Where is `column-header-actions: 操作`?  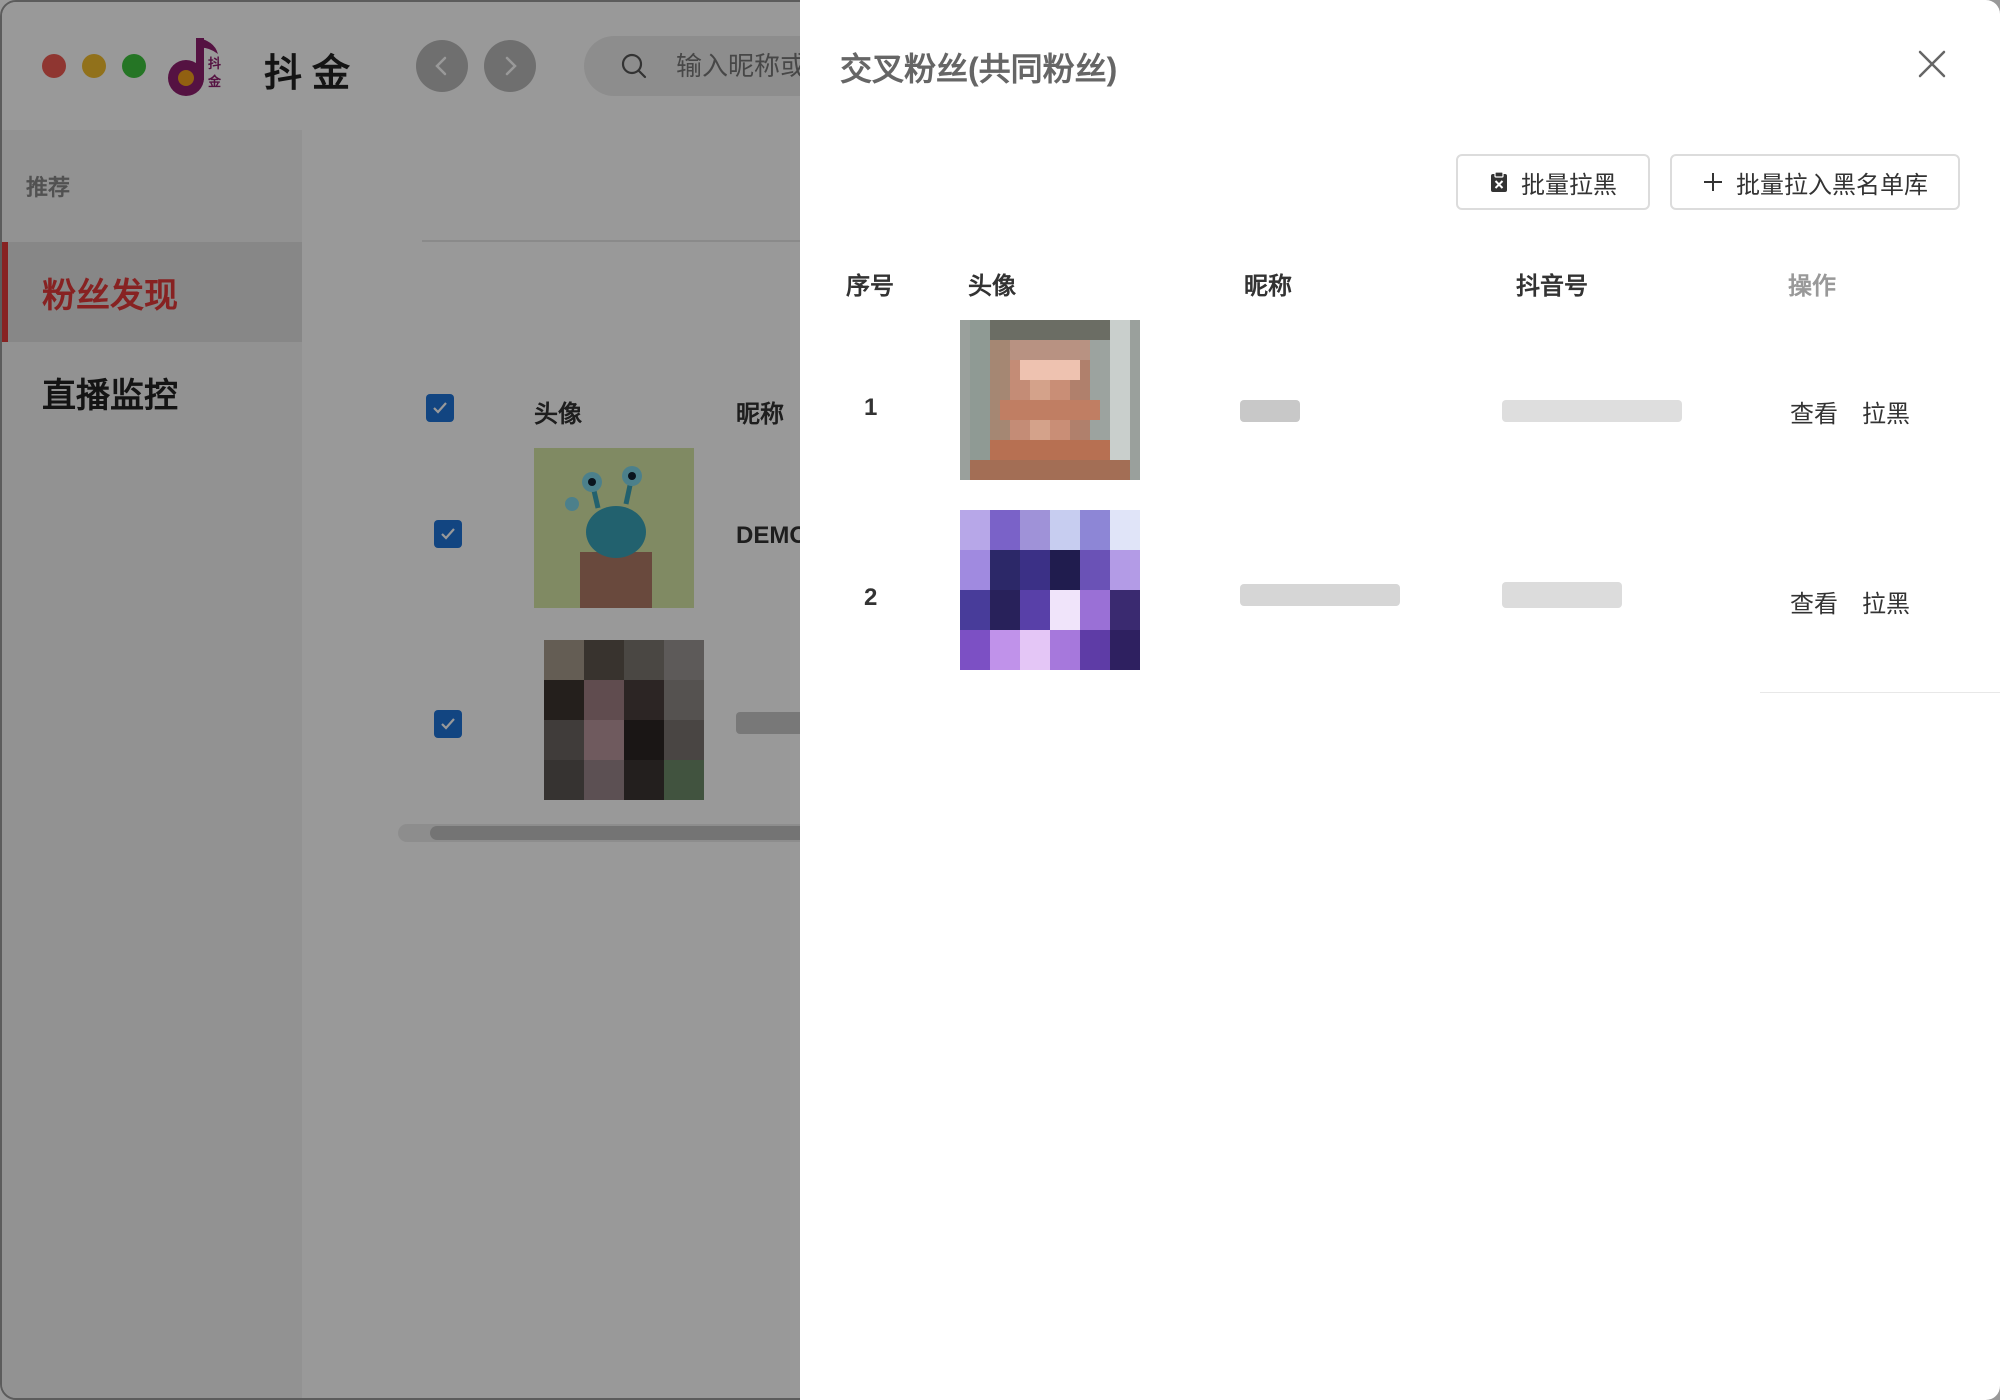 column-header-actions: 操作 is located at coordinates (1812, 286).